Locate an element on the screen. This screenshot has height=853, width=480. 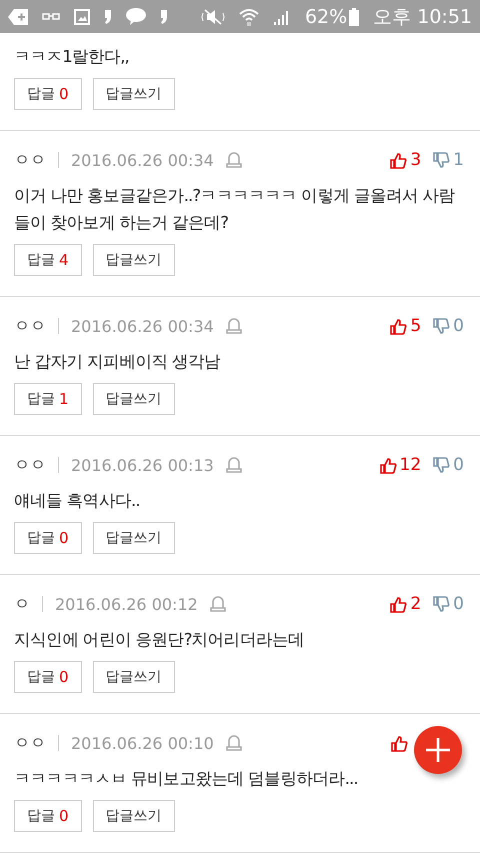
plus-tag-icon is located at coordinates (18, 16).